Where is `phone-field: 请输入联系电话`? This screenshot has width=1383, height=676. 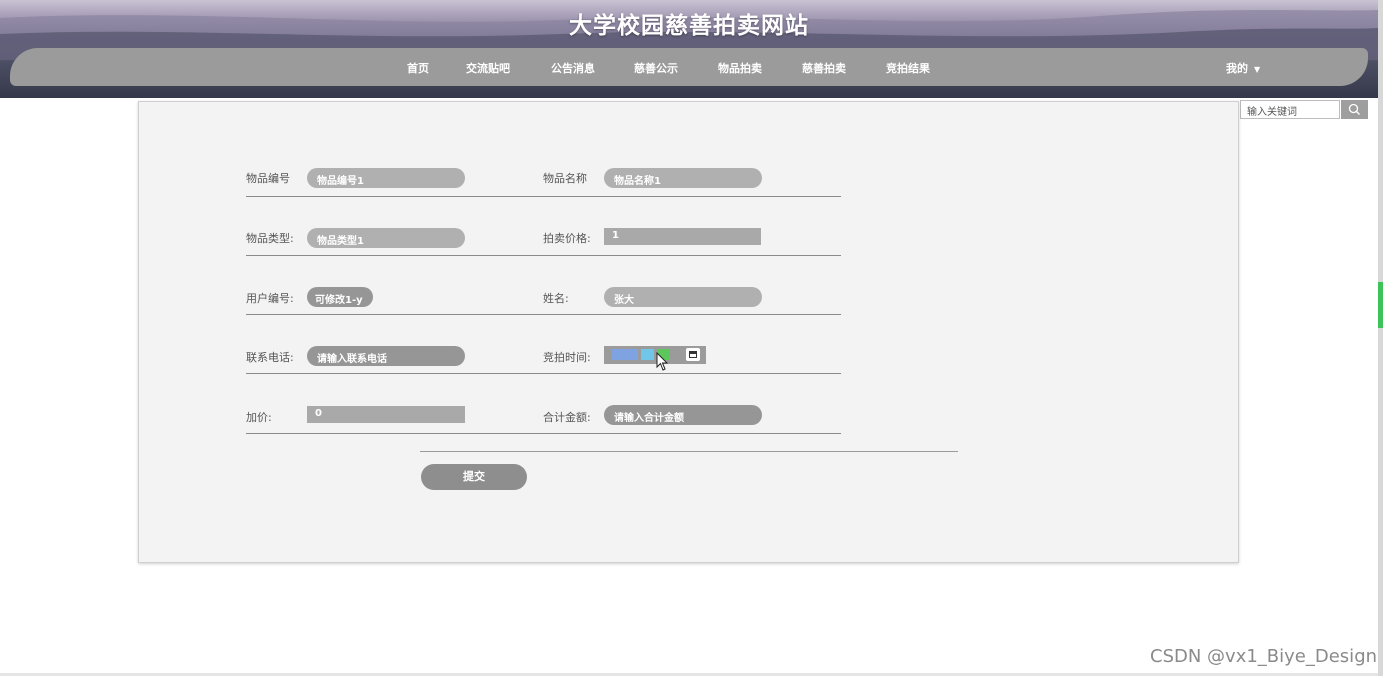
phone-field: 请输入联系电话 is located at coordinates (386, 356).